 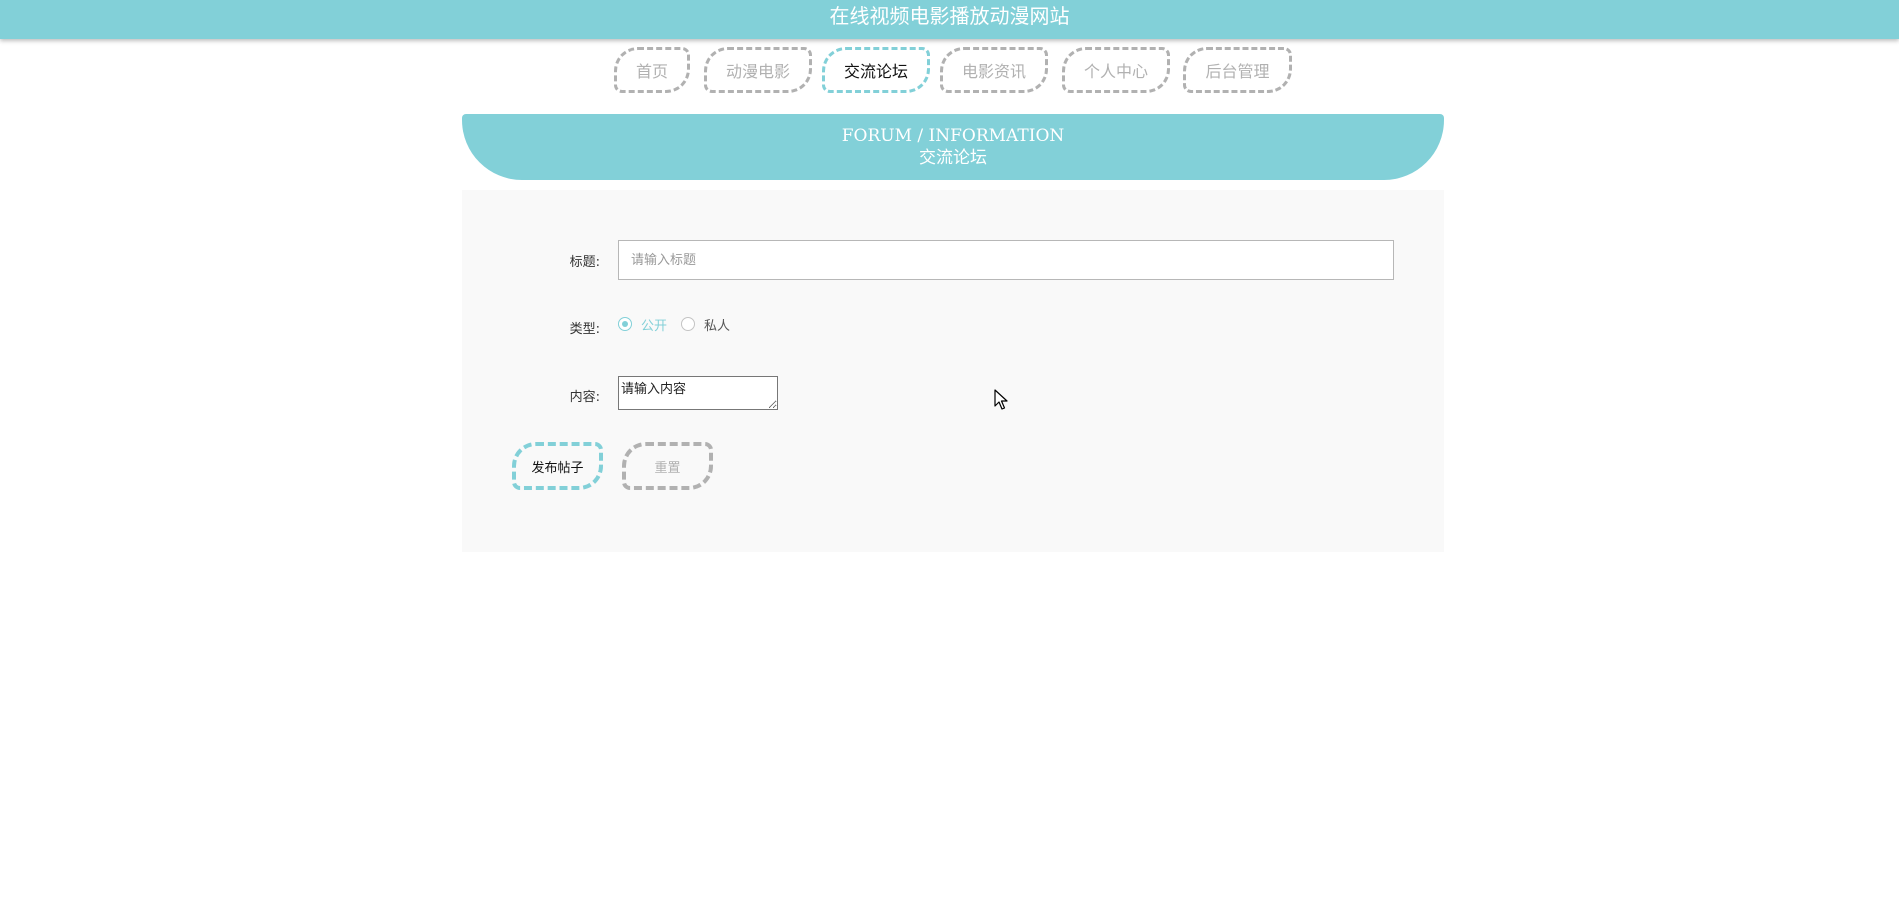 I want to click on site-title: 在线视频电影播放动漫网站, so click(x=949, y=16).